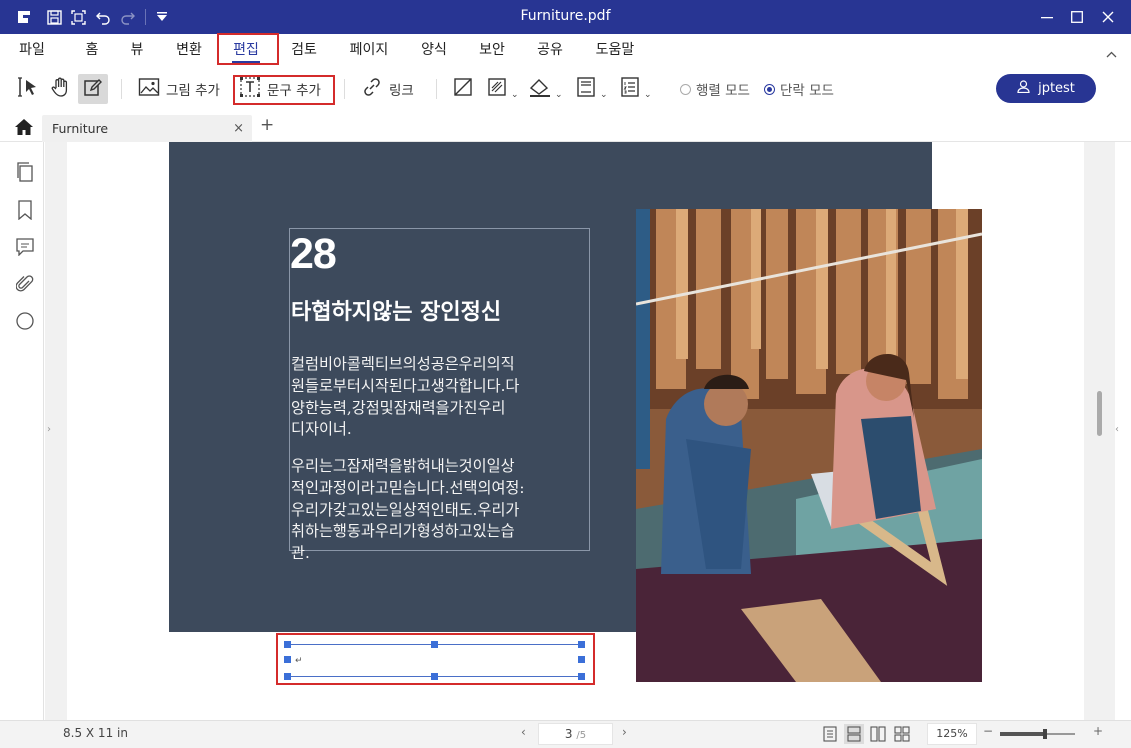  I want to click on paragraph-mode-option: 단락 모드, so click(799, 89).